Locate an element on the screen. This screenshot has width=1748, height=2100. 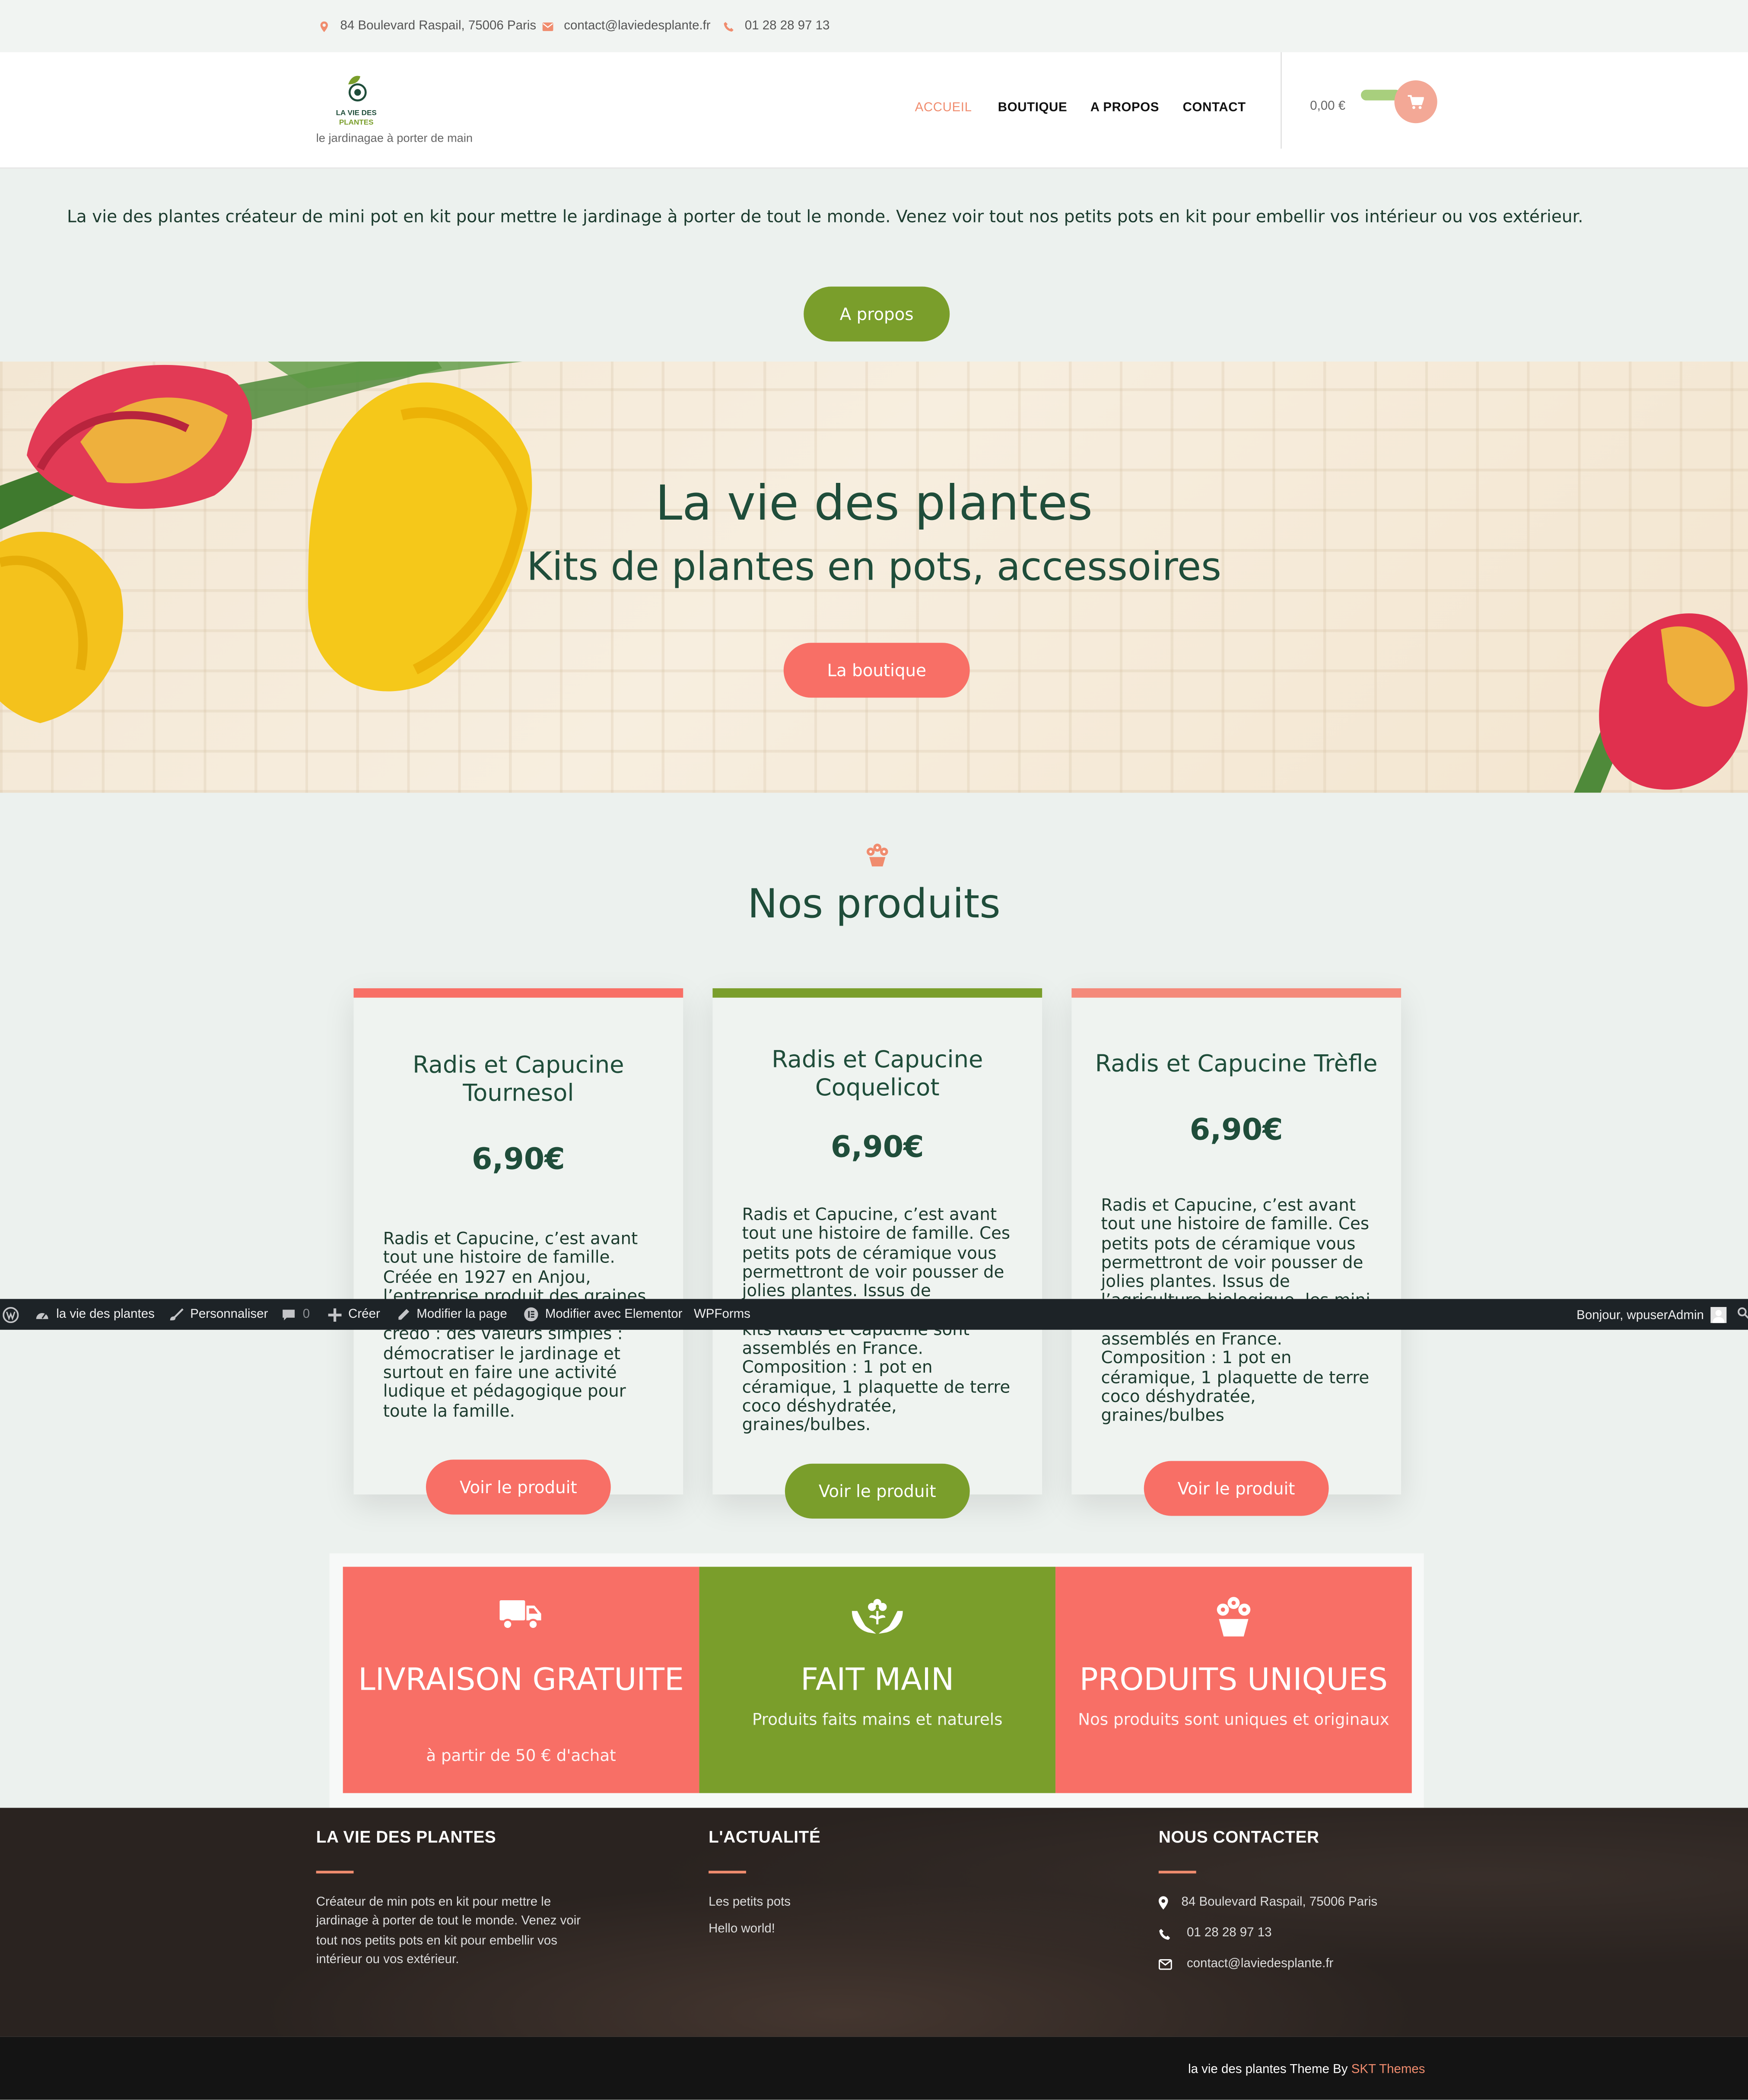
site-footer is located at coordinates (874, 1922).